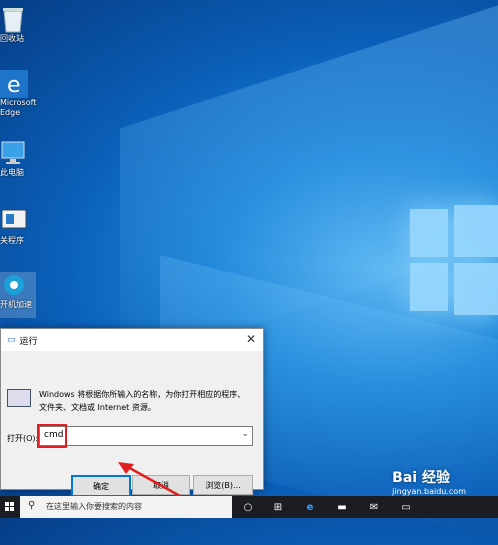 The image size is (498, 545). Describe the element at coordinates (18, 107) in the screenshot. I see `desktop-icon-label: Microsoft Edge` at that location.